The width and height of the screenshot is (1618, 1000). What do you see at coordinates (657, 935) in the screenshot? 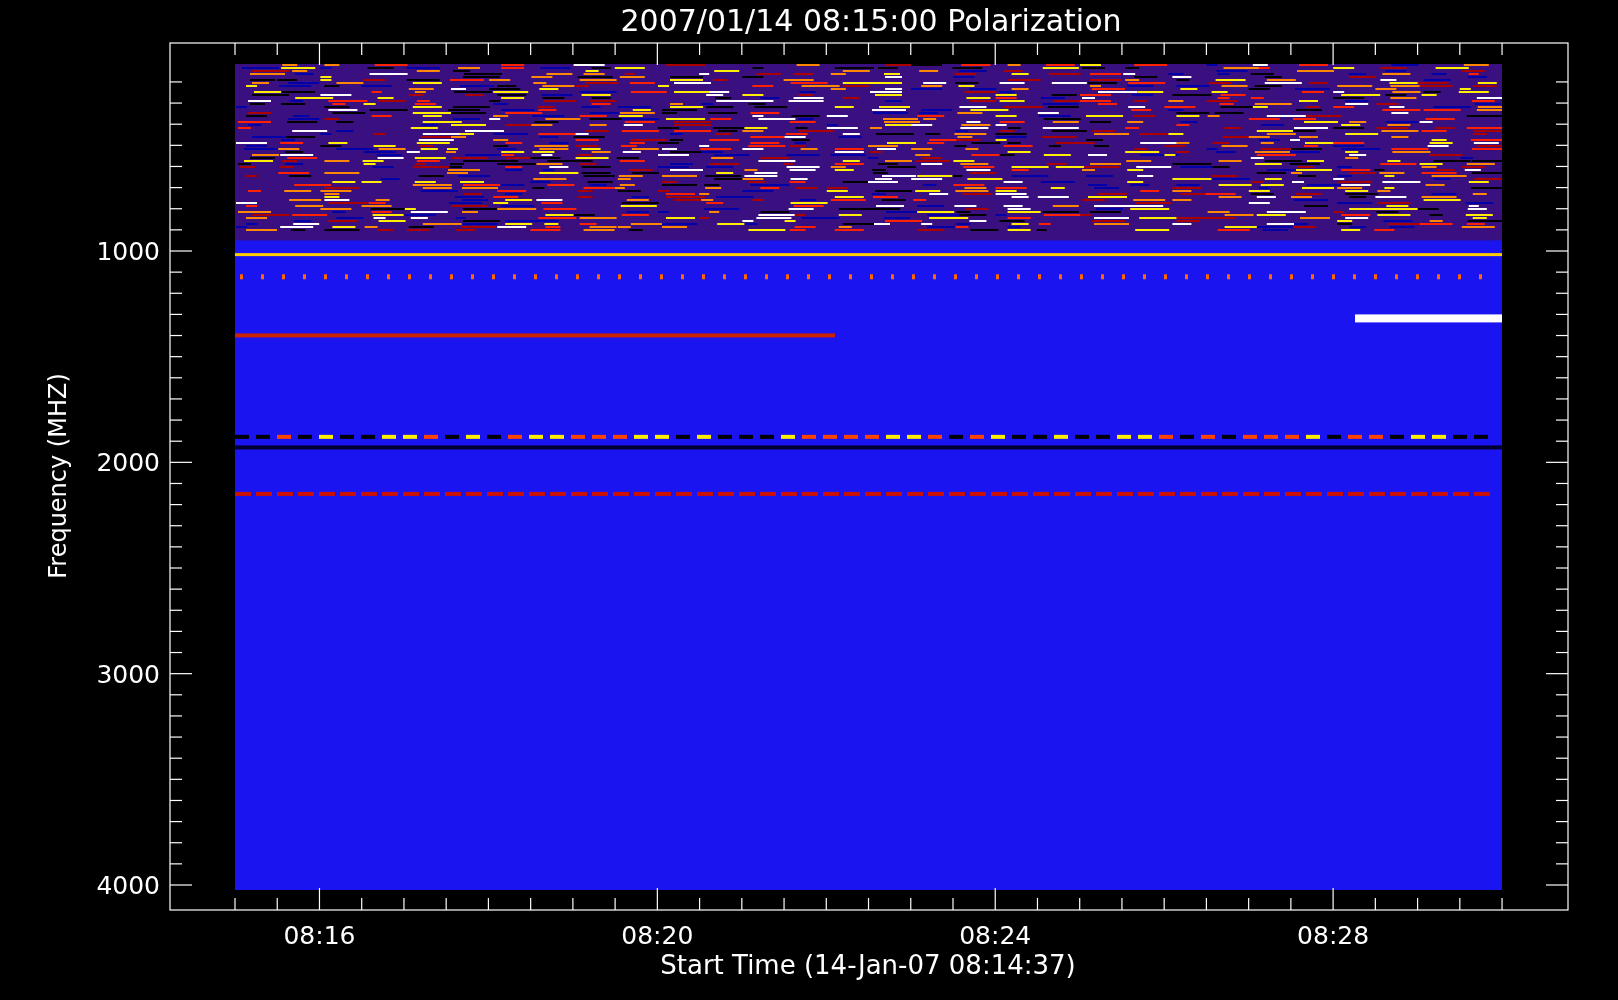
I see `x-tick-label: 08:20` at bounding box center [657, 935].